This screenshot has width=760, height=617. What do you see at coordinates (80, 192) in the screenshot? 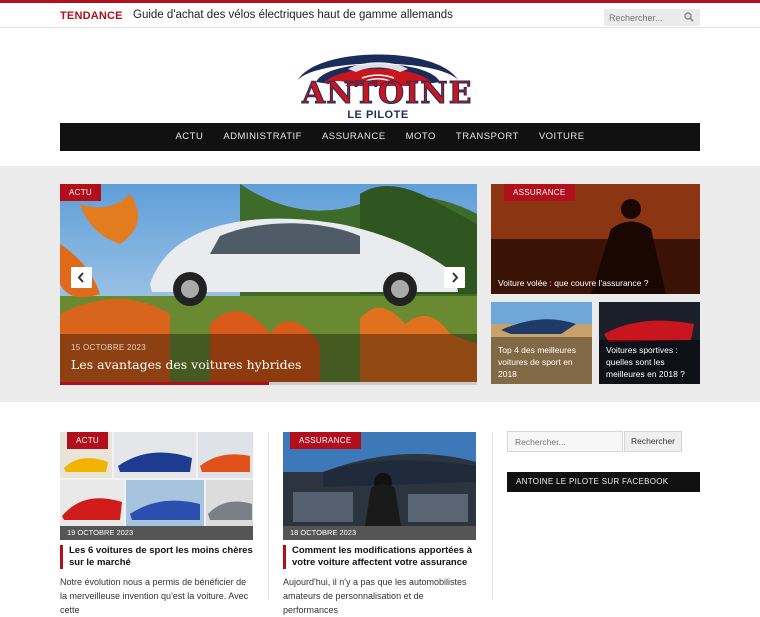
I see `slider-category-badge: ACTU` at bounding box center [80, 192].